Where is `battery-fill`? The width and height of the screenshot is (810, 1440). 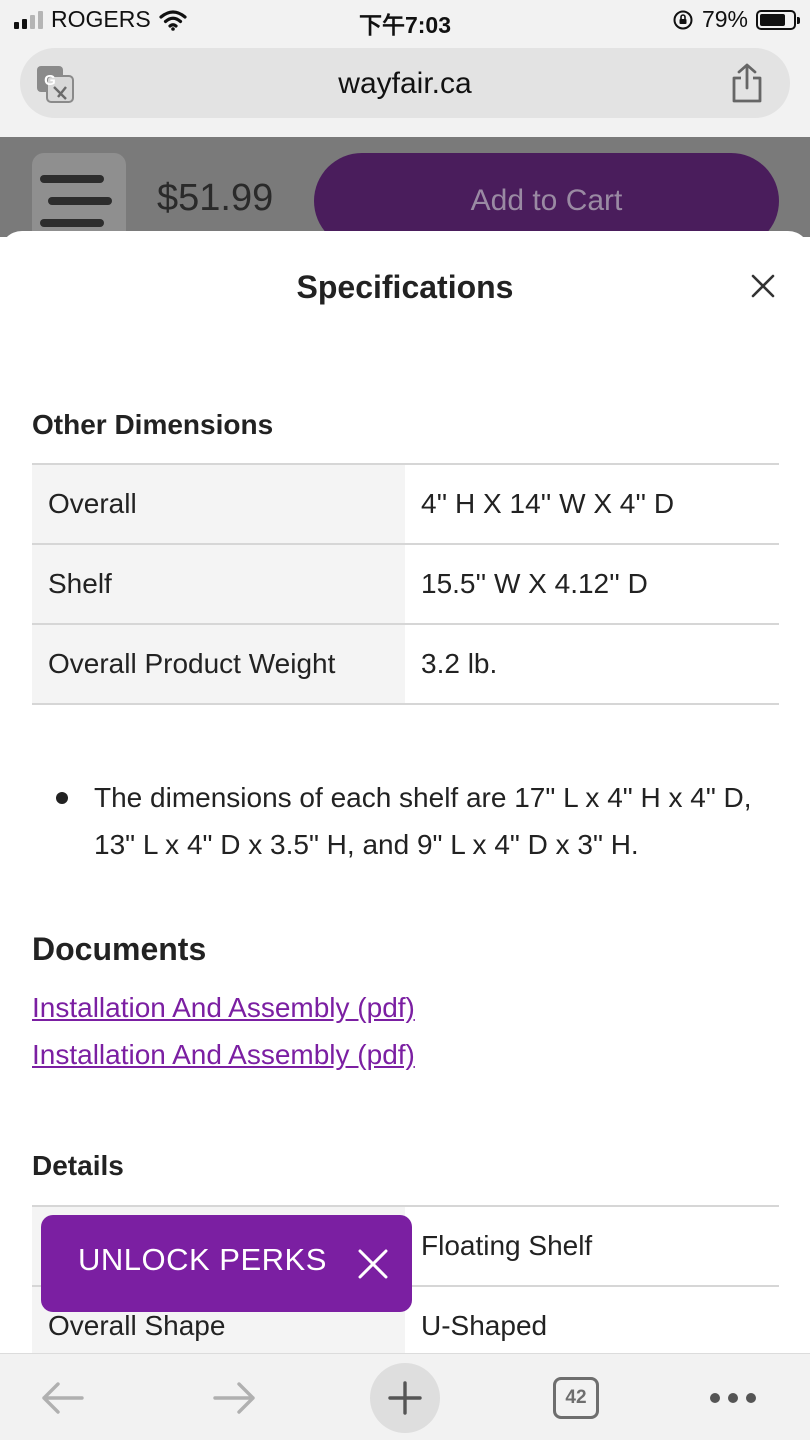
battery-fill is located at coordinates (773, 19).